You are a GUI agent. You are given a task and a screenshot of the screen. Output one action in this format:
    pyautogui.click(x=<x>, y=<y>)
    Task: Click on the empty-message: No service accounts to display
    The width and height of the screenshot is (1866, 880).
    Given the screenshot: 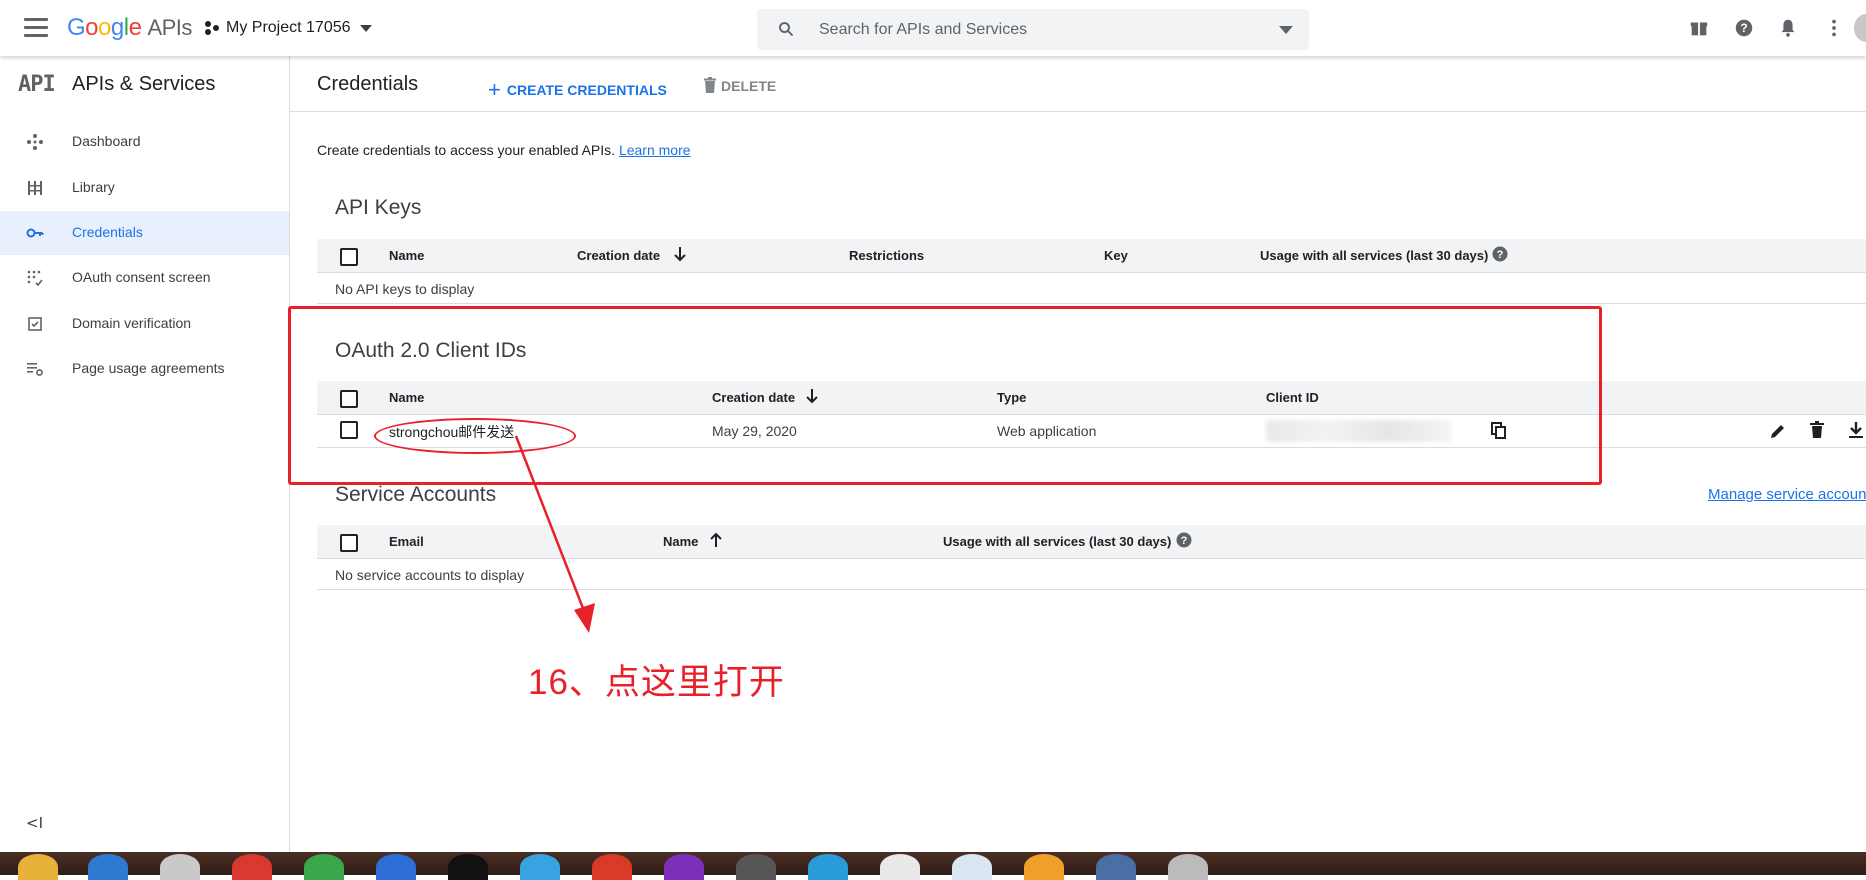 What is the action you would take?
    pyautogui.click(x=430, y=575)
    